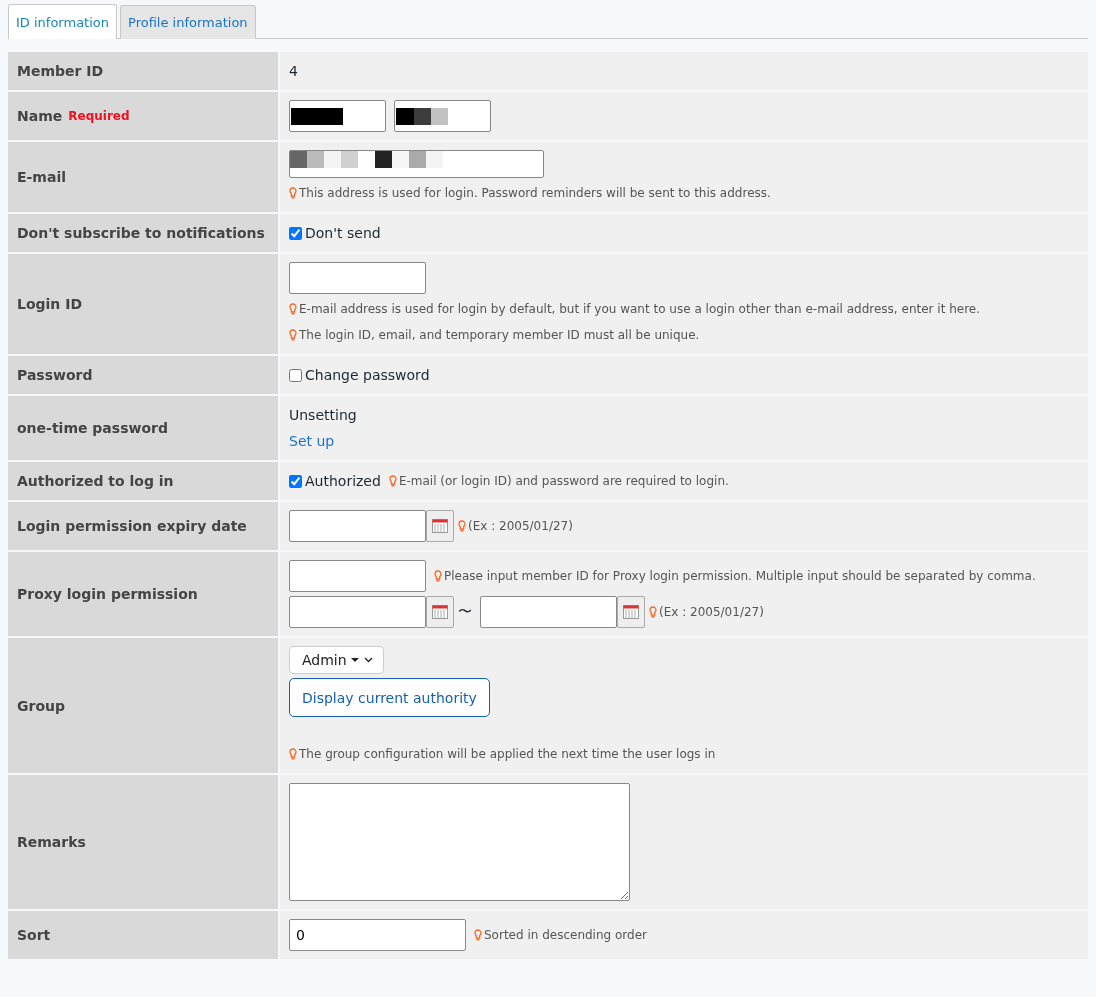 The width and height of the screenshot is (1096, 997). What do you see at coordinates (312, 441) in the screenshot?
I see `setup-link: Set up` at bounding box center [312, 441].